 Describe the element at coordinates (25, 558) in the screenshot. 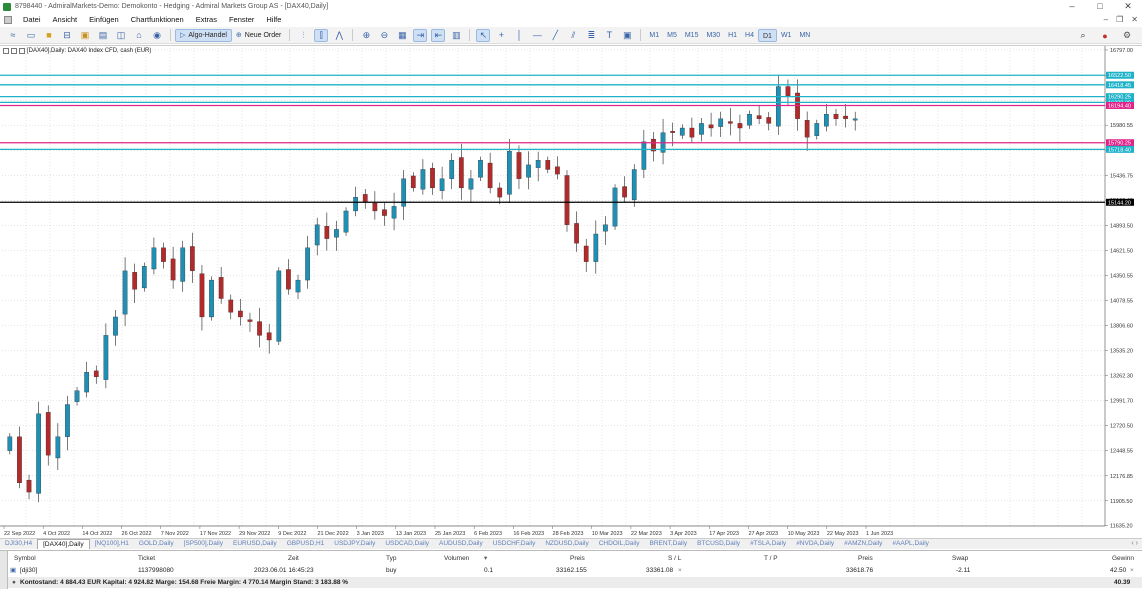

I see `col-symbol: Symbol` at that location.